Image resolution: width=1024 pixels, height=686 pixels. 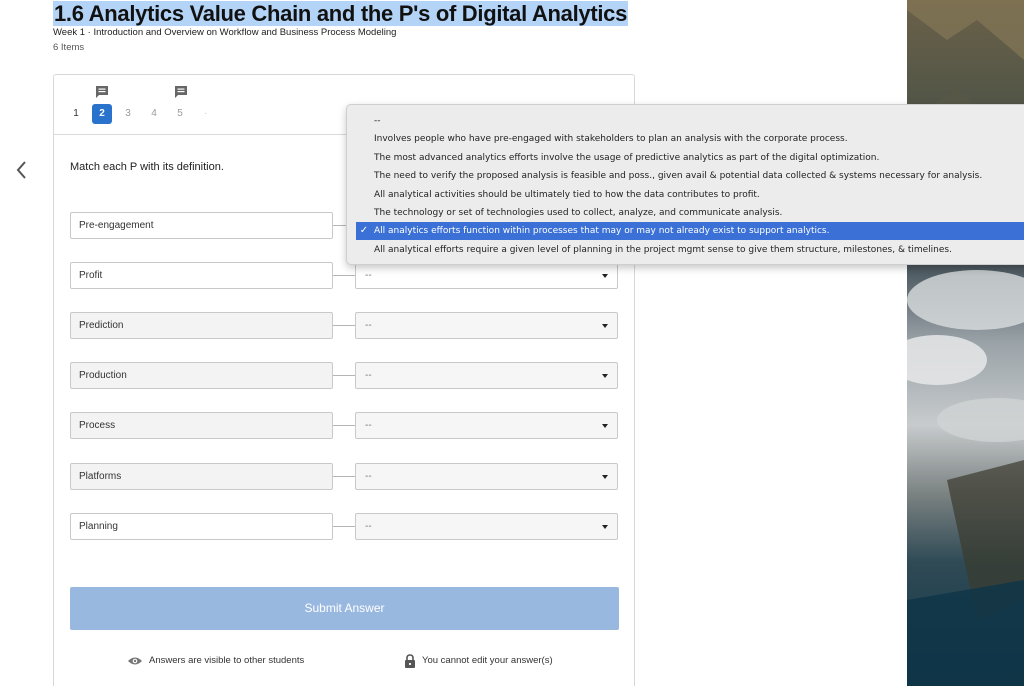 I want to click on chevron-left-icon, so click(x=22, y=170).